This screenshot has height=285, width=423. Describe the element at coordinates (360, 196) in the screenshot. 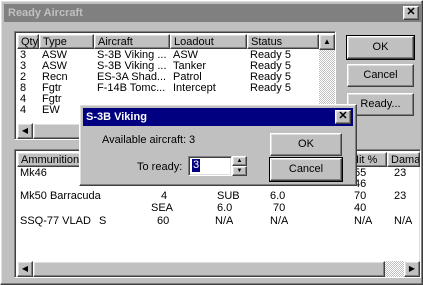

I see `cell-hit: 70` at that location.